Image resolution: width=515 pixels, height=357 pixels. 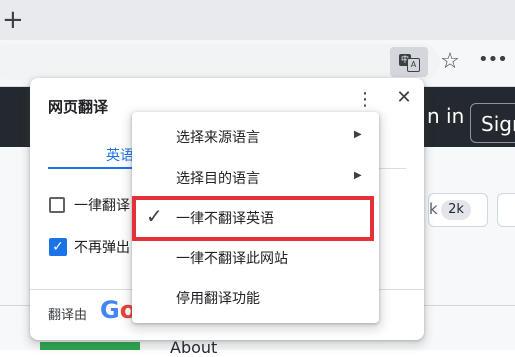 I want to click on star-icon: ☆, so click(x=450, y=62).